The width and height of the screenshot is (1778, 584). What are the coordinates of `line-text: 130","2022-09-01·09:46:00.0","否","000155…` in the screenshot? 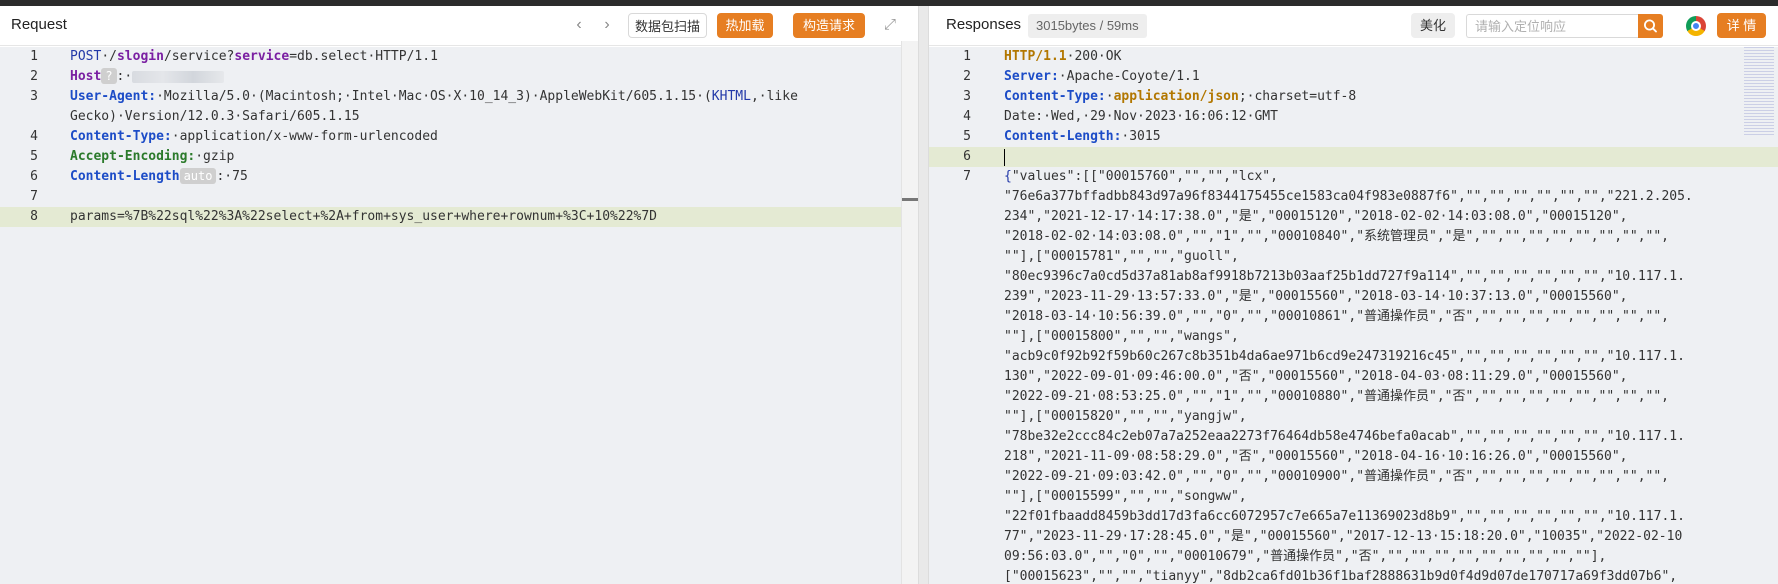 It's located at (1315, 377).